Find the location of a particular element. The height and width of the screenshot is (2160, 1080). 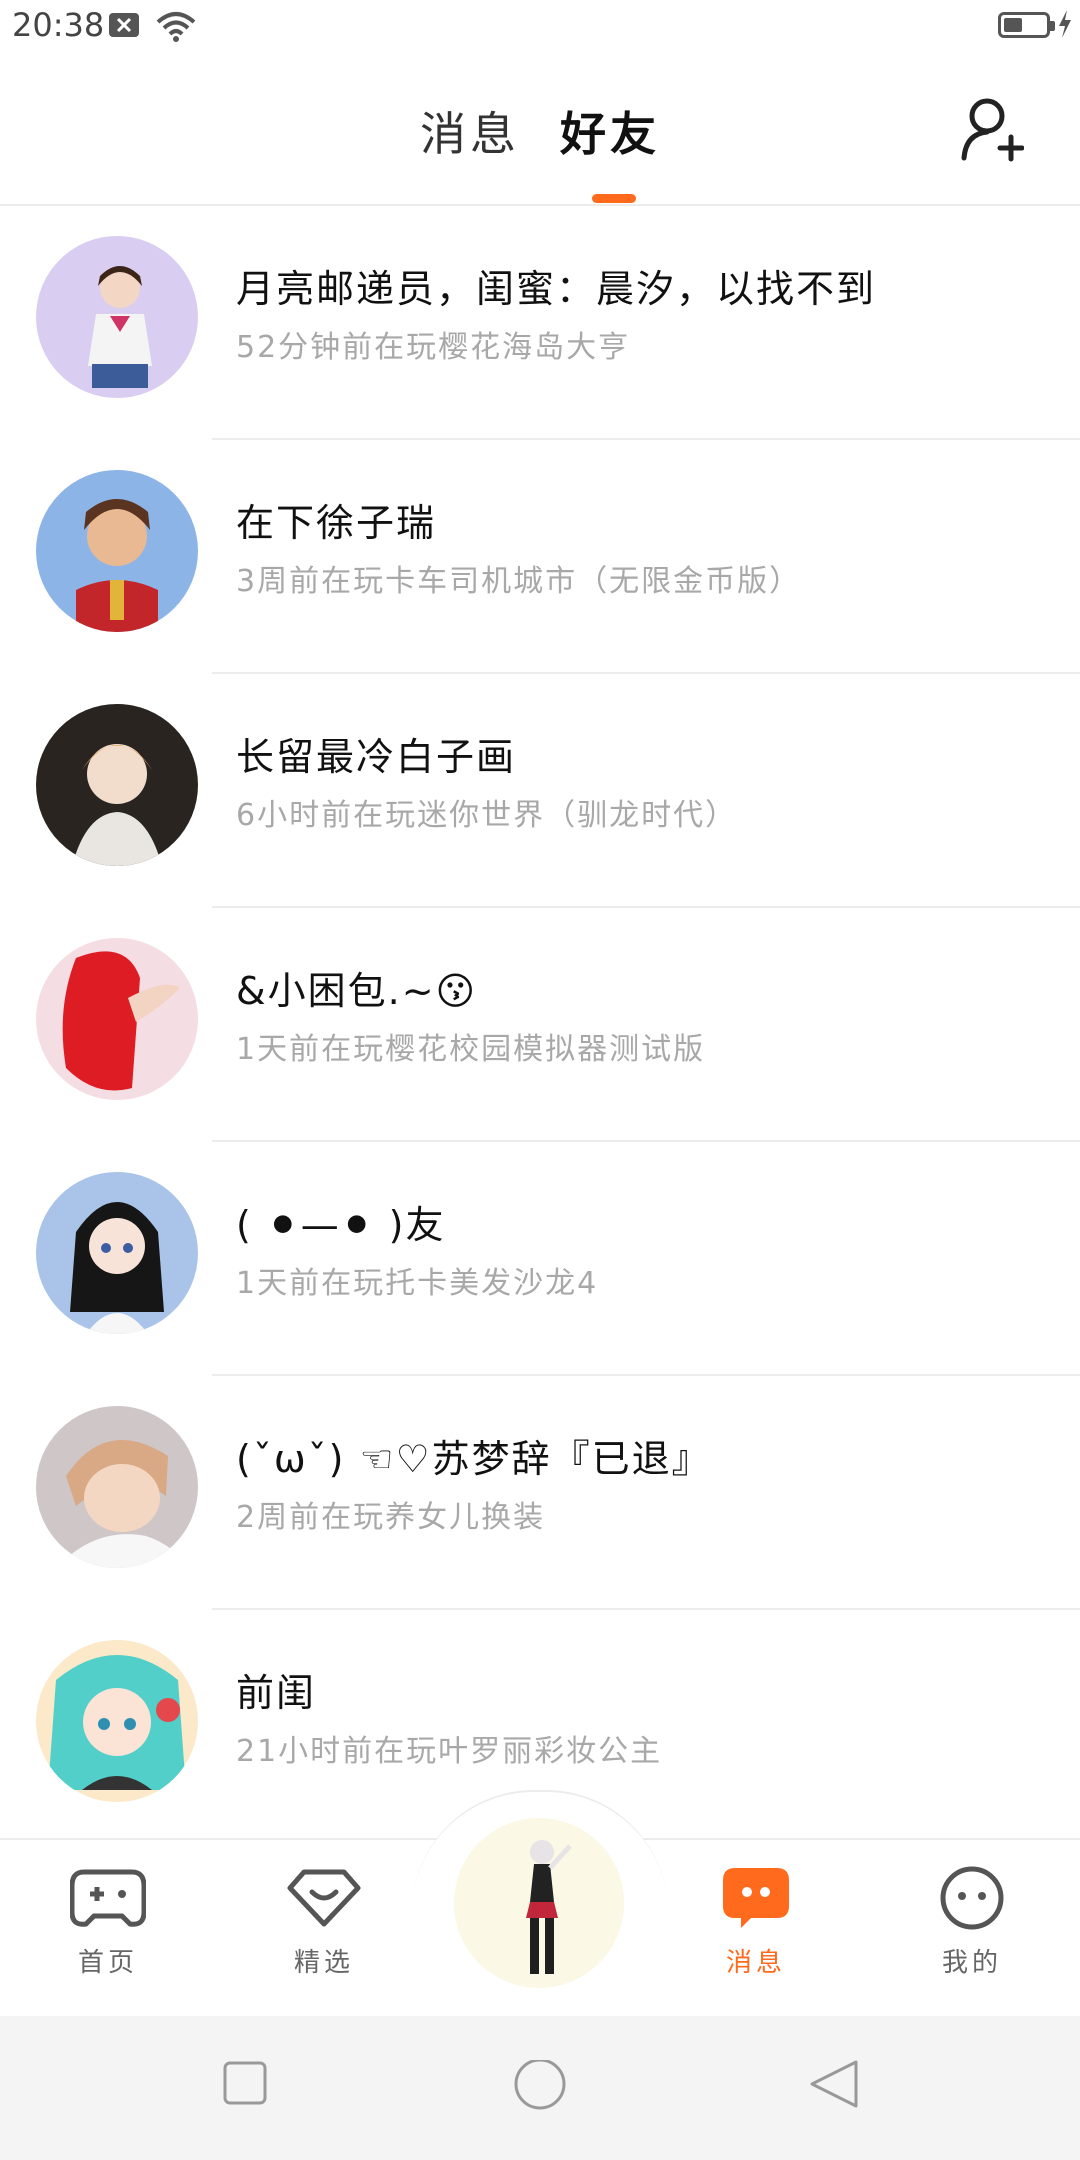

character-icon is located at coordinates (539, 1903).